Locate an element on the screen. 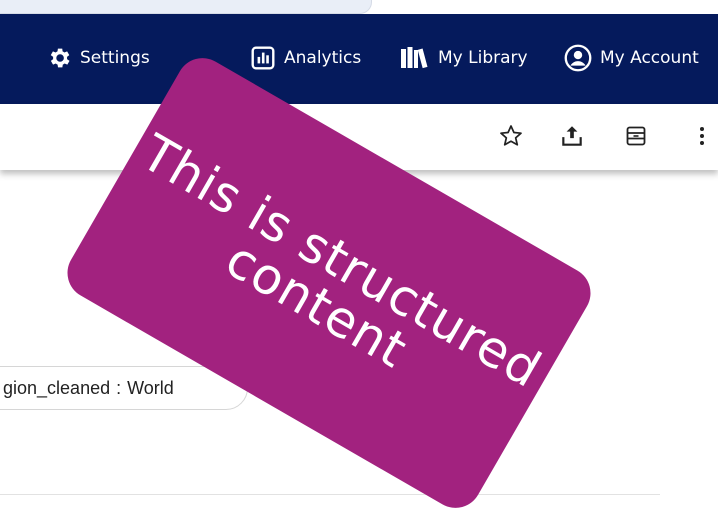 This screenshot has height=526, width=718. top-strip is located at coordinates (359, 7).